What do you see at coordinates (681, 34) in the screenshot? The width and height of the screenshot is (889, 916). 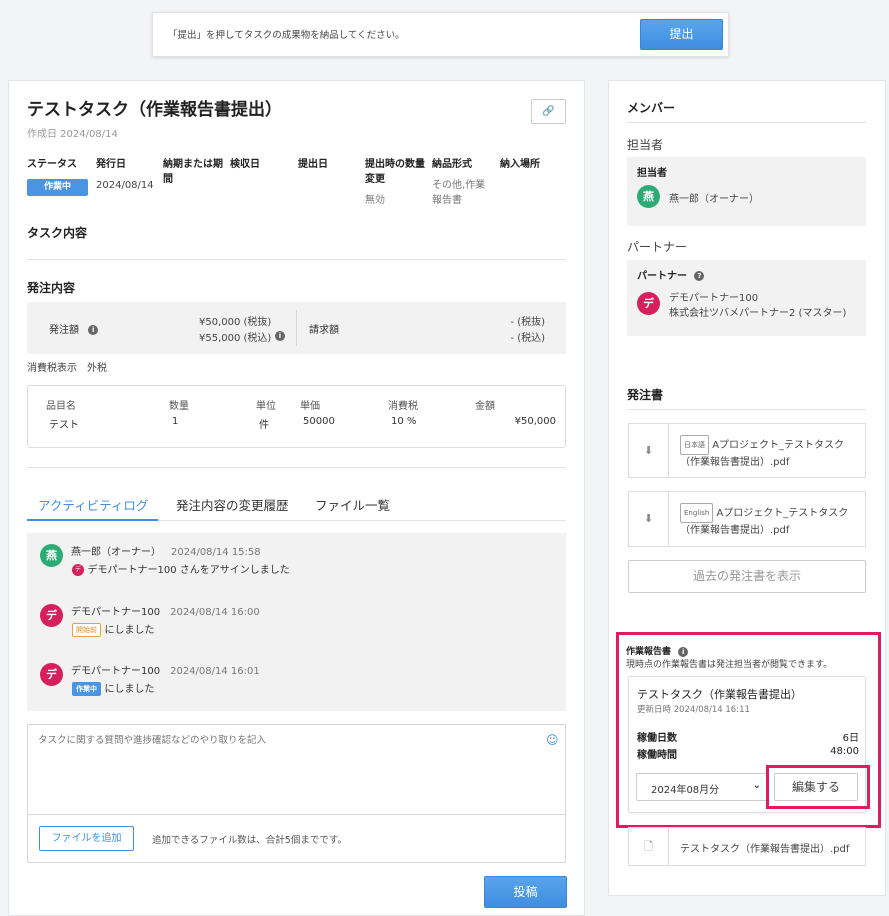 I see `submit-button: 提出` at bounding box center [681, 34].